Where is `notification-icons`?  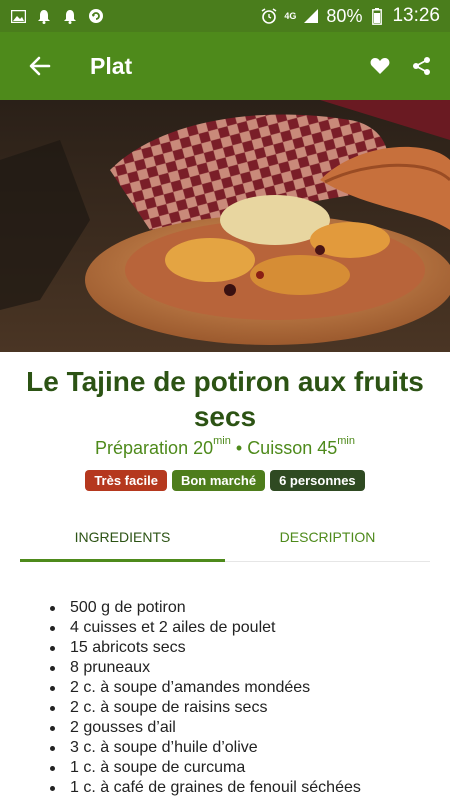 notification-icons is located at coordinates (57, 16).